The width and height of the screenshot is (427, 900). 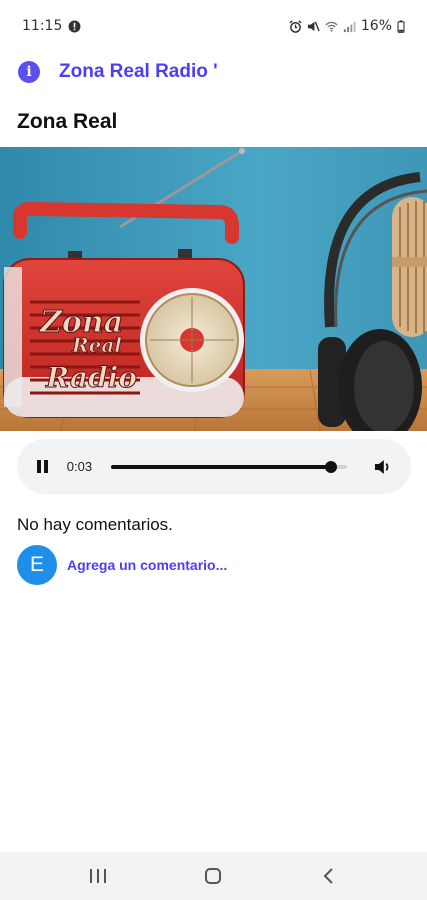 I want to click on system-nav-bar, so click(x=213, y=876).